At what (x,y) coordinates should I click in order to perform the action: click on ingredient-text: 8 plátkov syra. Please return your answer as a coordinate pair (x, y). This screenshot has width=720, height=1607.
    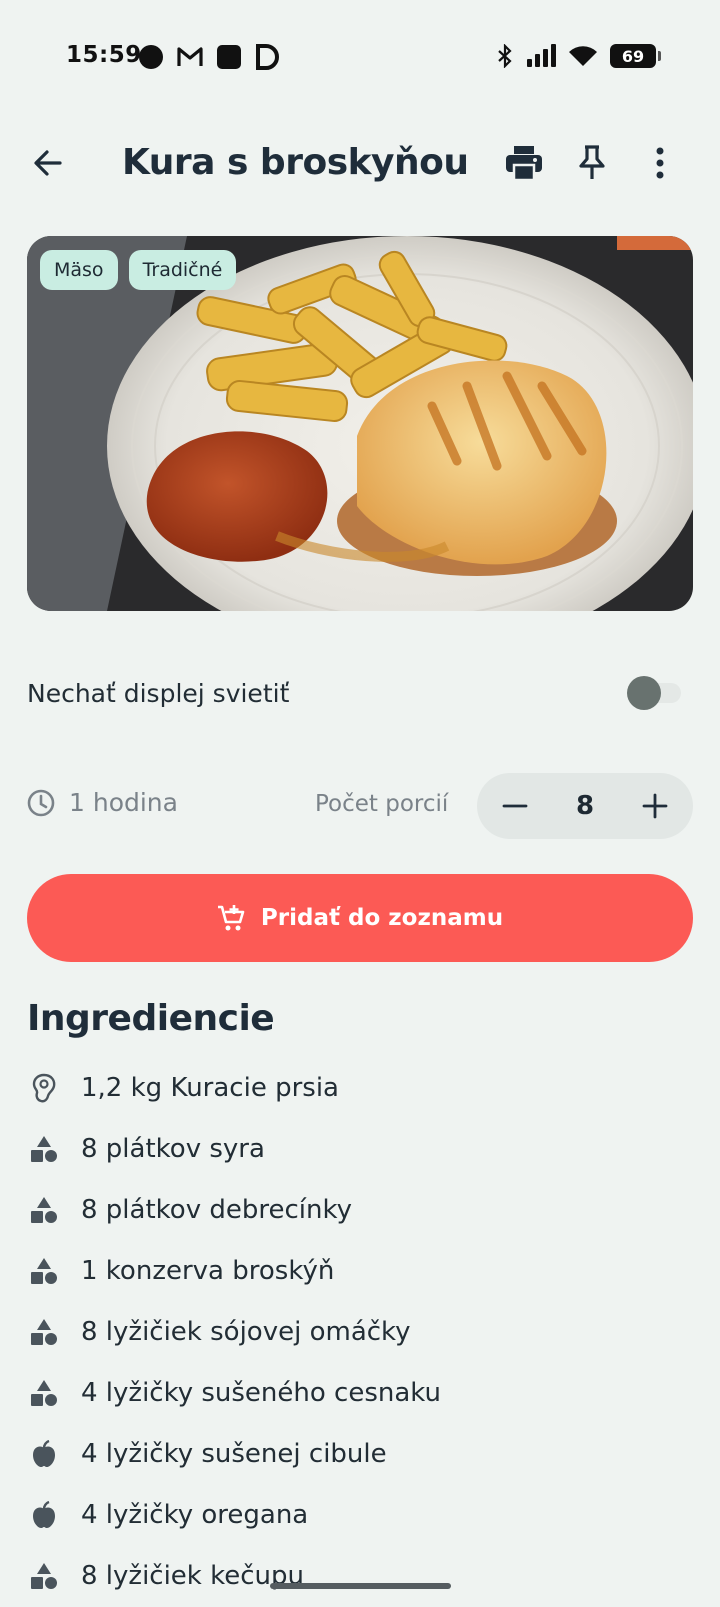
    Looking at the image, I should click on (173, 1148).